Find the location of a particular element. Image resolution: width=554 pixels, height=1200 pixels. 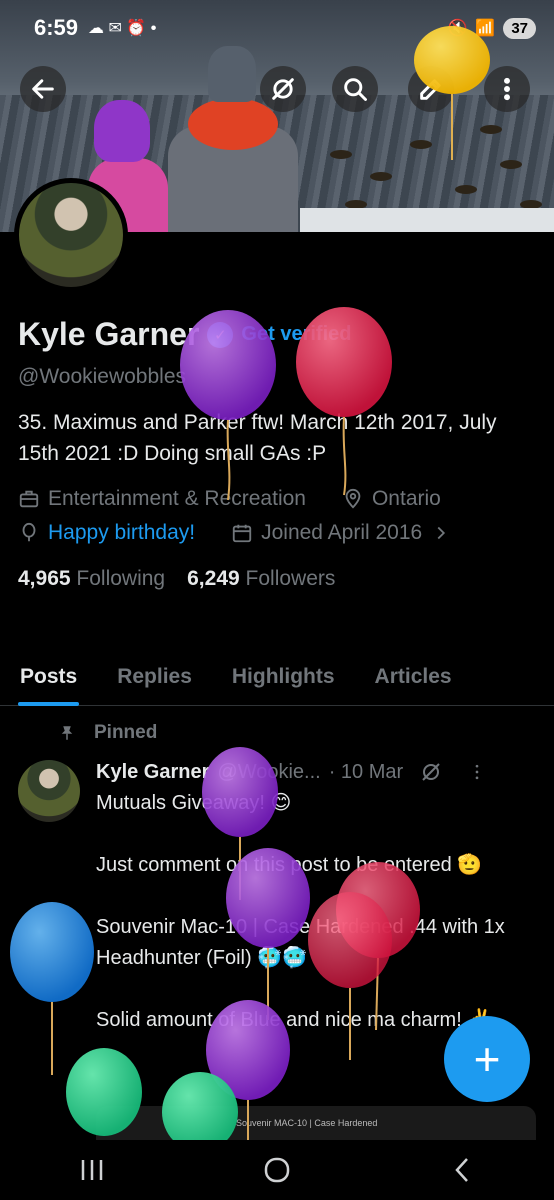

edit-button is located at coordinates (431, 89).